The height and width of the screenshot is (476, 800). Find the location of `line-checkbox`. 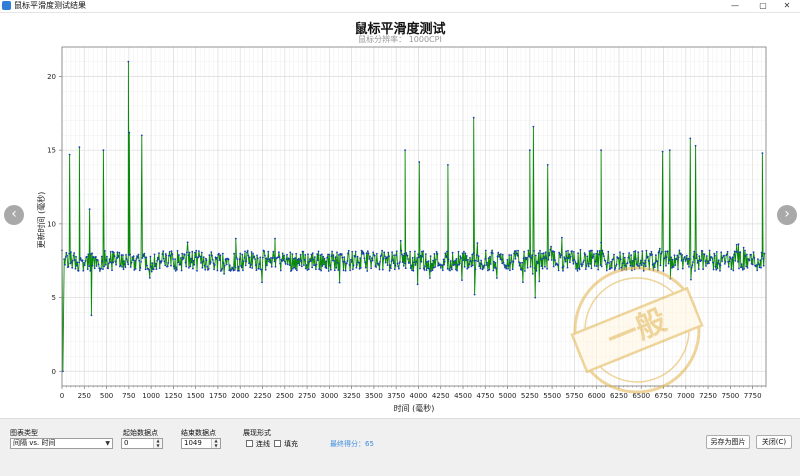

line-checkbox is located at coordinates (249, 443).